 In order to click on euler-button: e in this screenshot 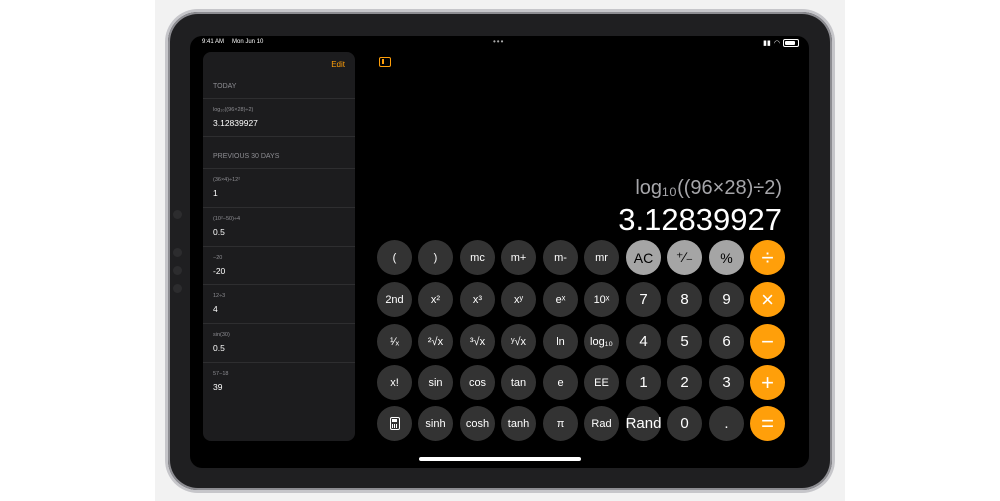, I will do `click(560, 382)`.